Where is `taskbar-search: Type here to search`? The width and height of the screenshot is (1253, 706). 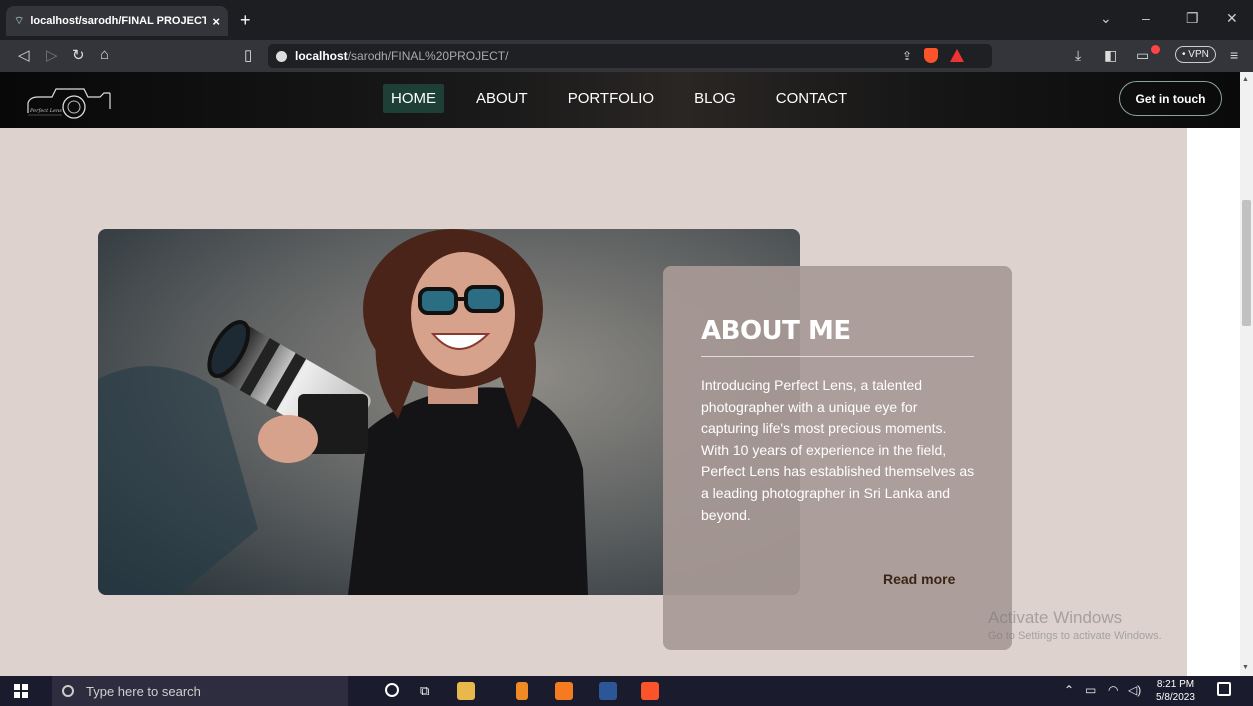
taskbar-search: Type here to search is located at coordinates (200, 691).